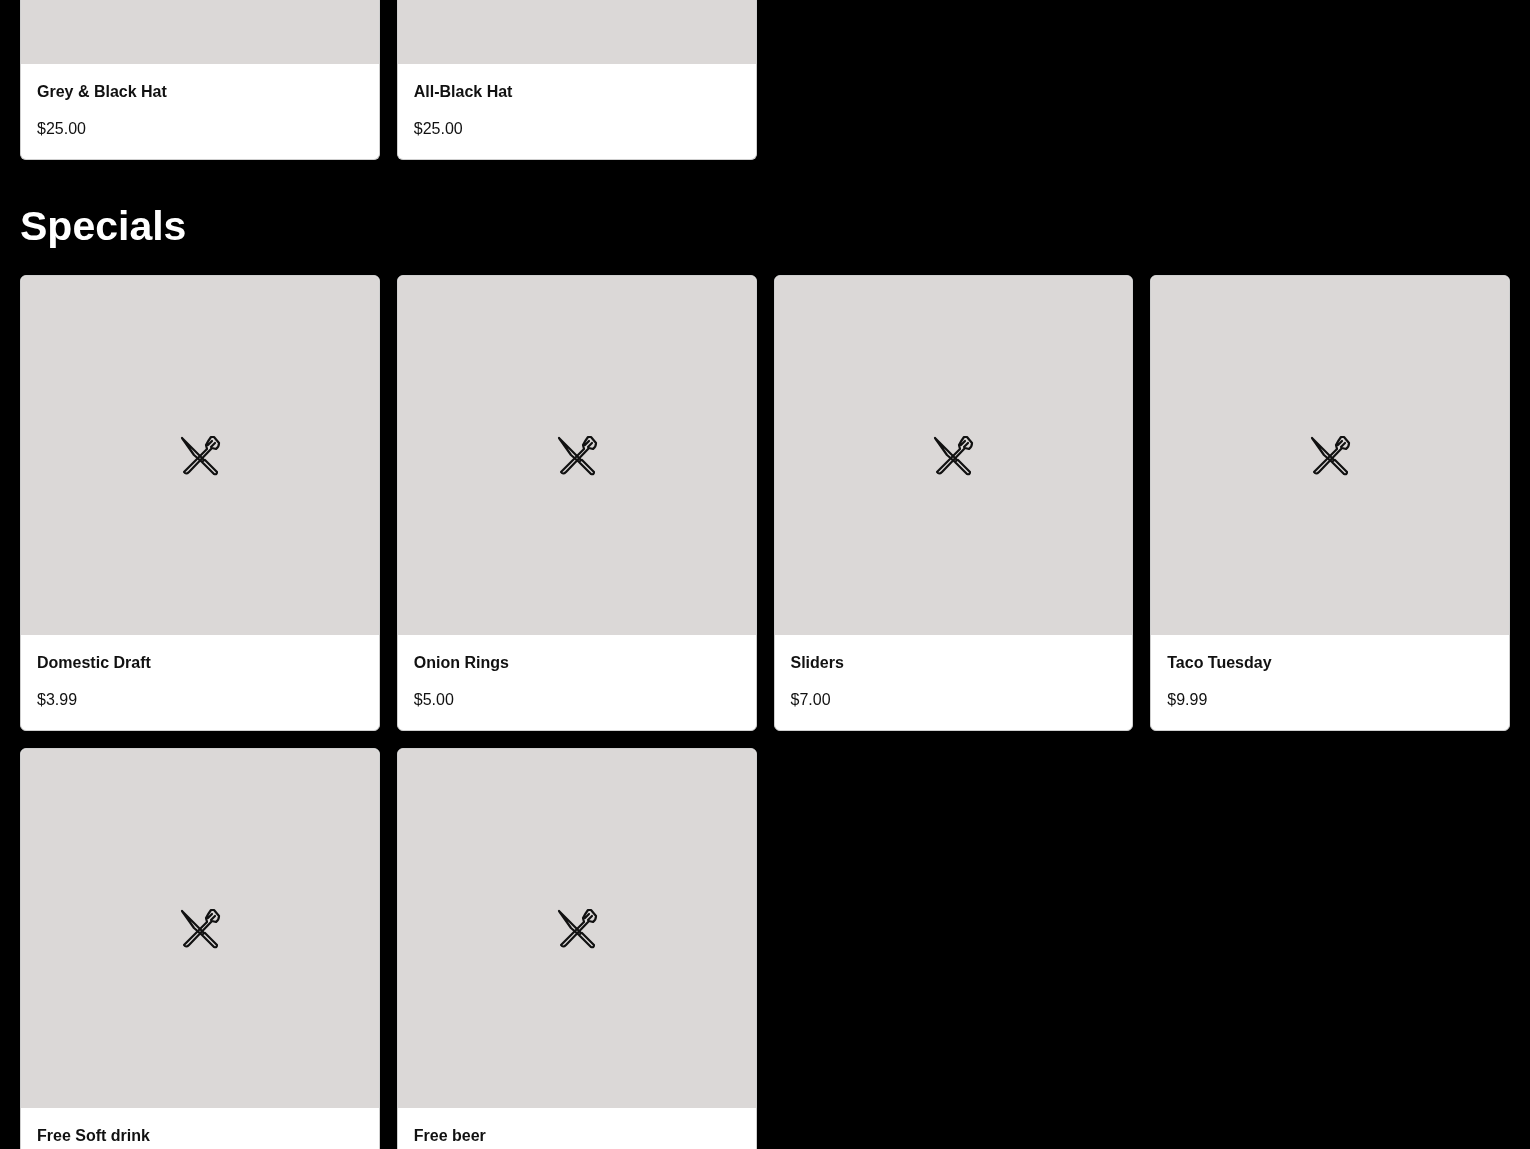 This screenshot has width=1530, height=1149. Describe the element at coordinates (576, 503) in the screenshot. I see `menu-item-card: Onion Rings $5.00` at that location.